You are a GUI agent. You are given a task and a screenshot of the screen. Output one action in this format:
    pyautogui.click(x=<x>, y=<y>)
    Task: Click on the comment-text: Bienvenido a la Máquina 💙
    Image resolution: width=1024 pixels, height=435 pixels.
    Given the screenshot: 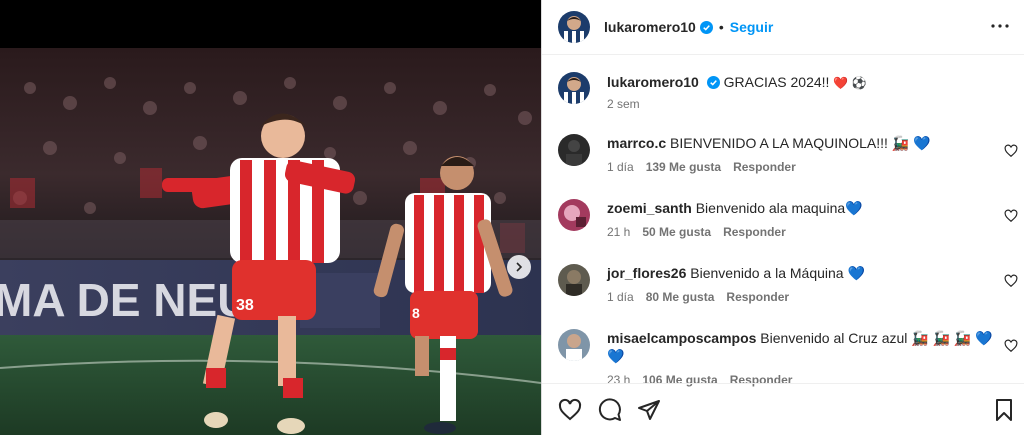 What is the action you would take?
    pyautogui.click(x=777, y=273)
    